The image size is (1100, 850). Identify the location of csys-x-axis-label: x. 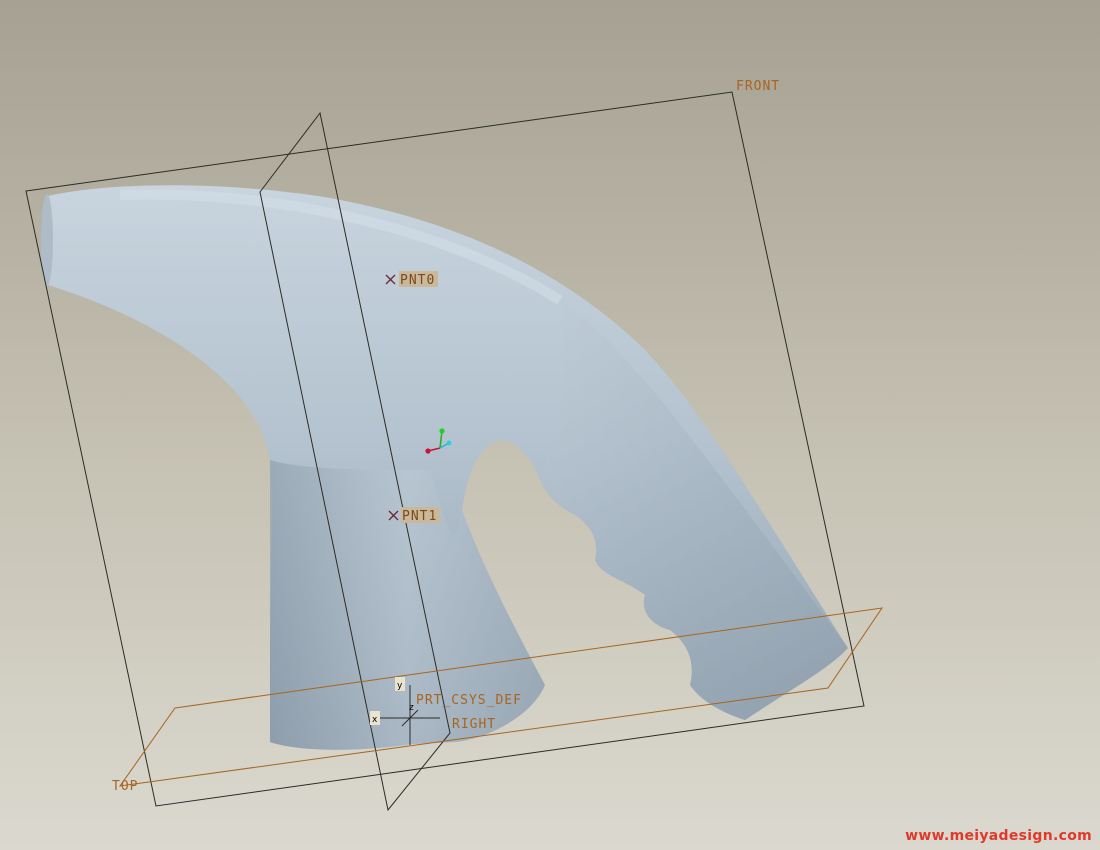
(375, 720).